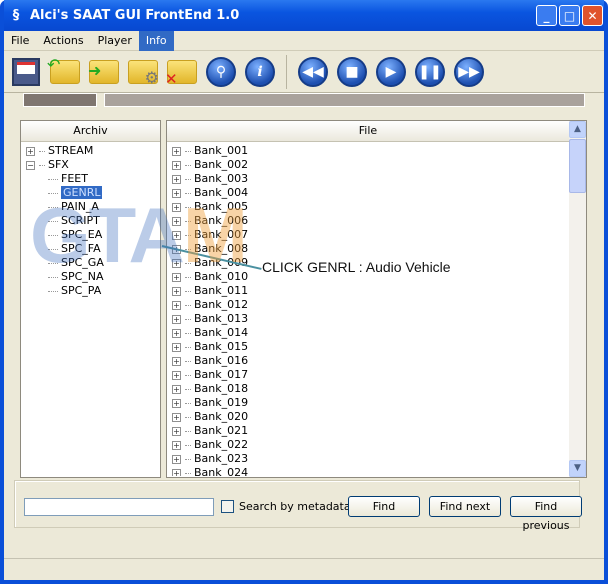  I want to click on archive-item: SCRIPT, so click(93, 221).